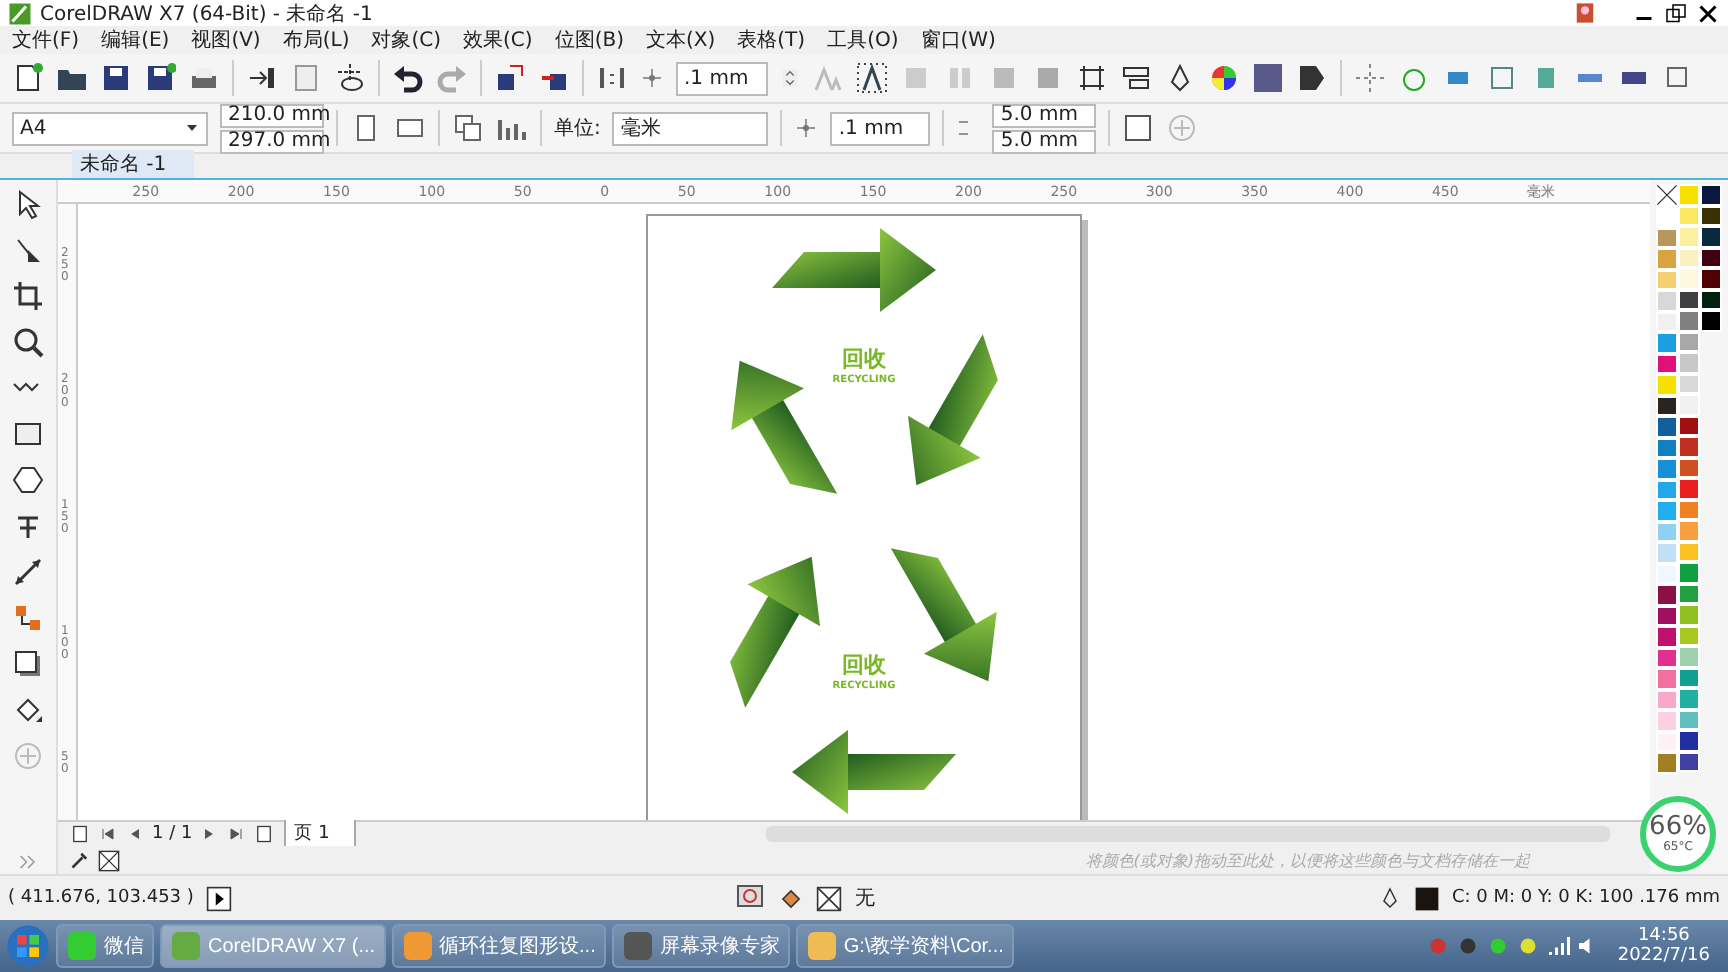 The height and width of the screenshot is (972, 1728). I want to click on import-icon, so click(262, 78).